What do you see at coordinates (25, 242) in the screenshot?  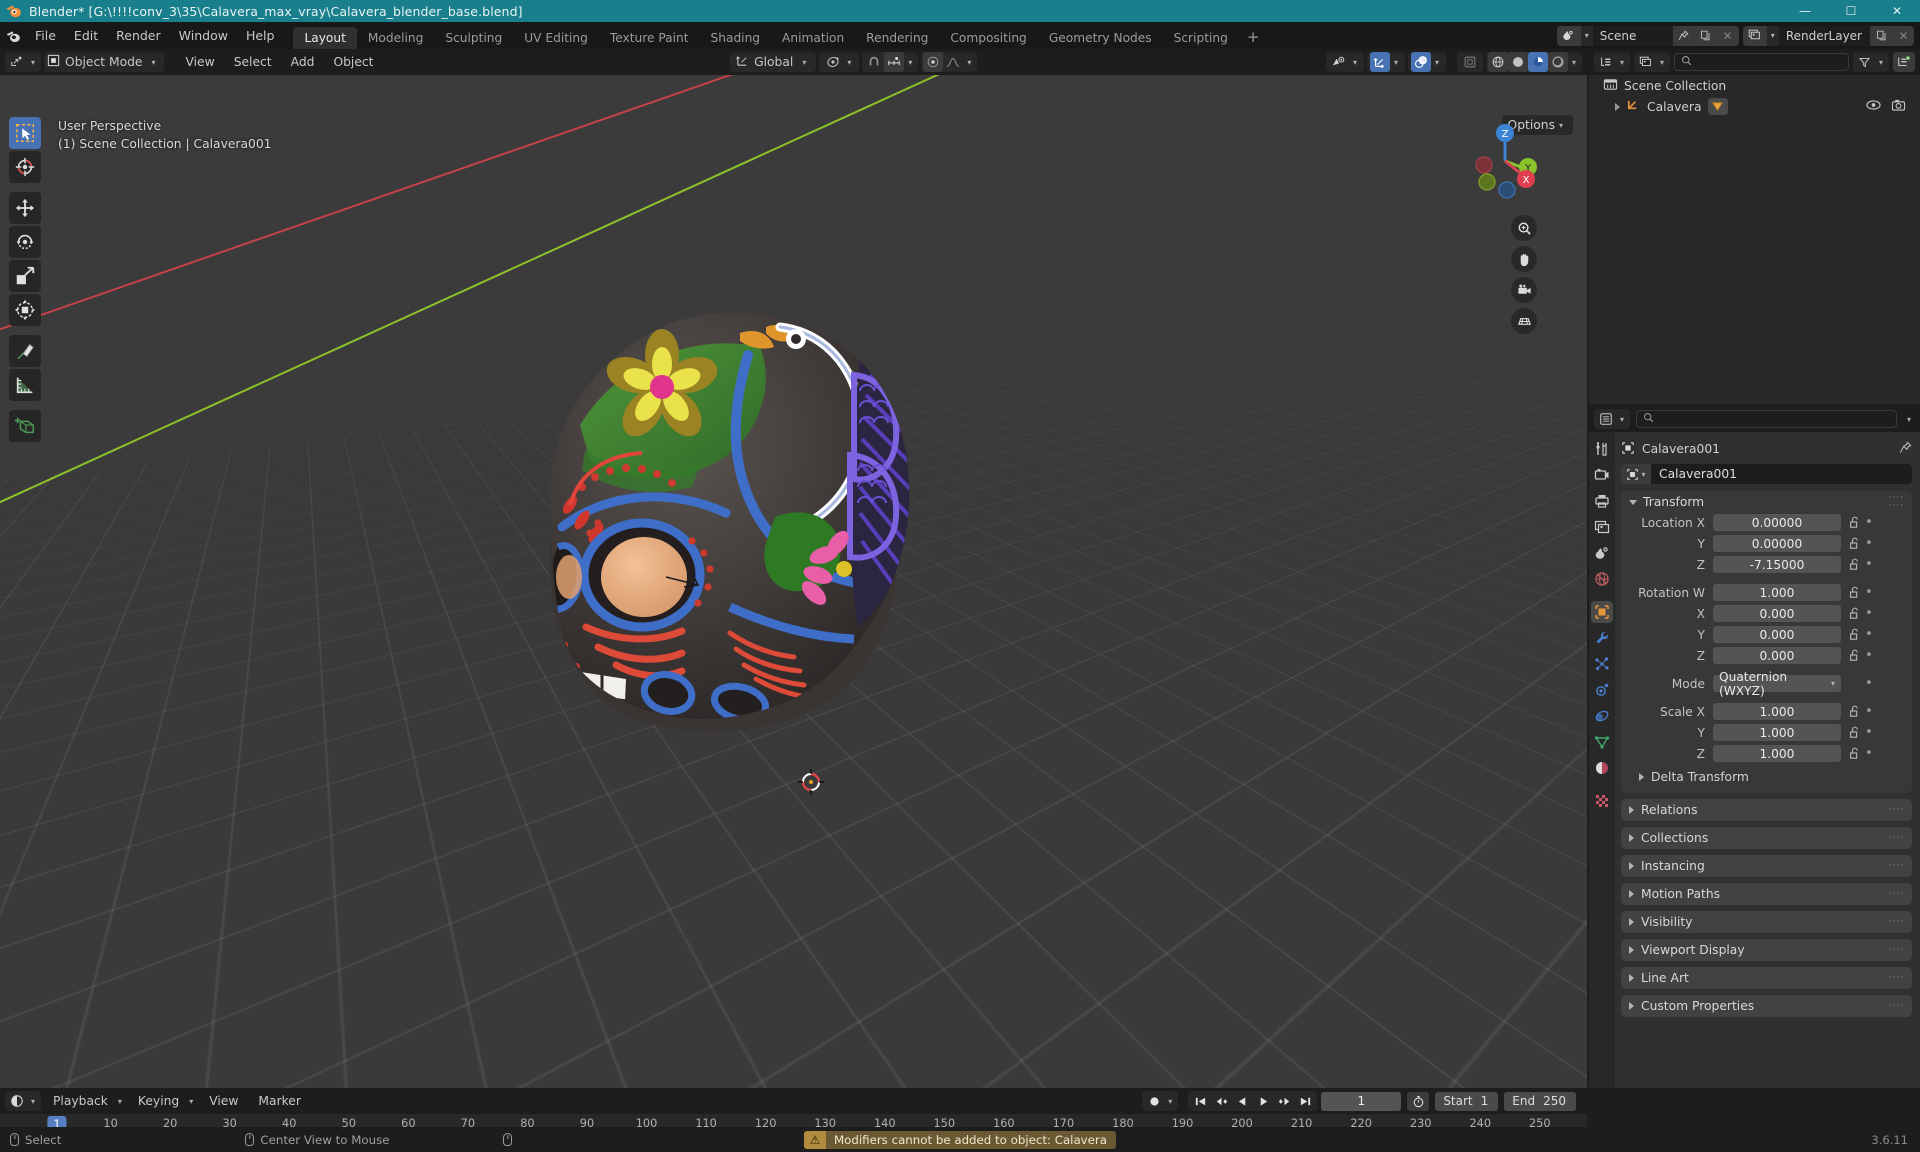 I see `rotate-tool` at bounding box center [25, 242].